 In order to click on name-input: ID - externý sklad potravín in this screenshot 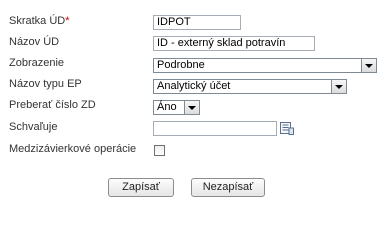, I will do `click(234, 43)`.